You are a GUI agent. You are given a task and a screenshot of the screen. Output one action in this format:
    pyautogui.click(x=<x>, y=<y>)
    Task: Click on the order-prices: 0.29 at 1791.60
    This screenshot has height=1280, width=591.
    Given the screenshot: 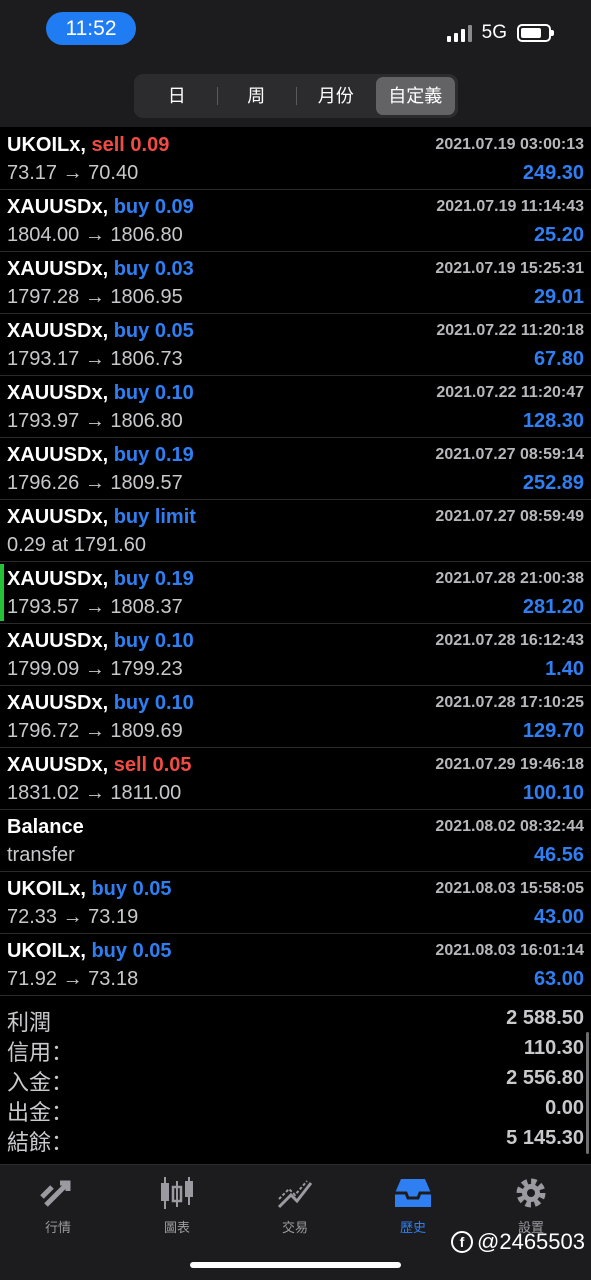 What is the action you would take?
    pyautogui.click(x=77, y=545)
    